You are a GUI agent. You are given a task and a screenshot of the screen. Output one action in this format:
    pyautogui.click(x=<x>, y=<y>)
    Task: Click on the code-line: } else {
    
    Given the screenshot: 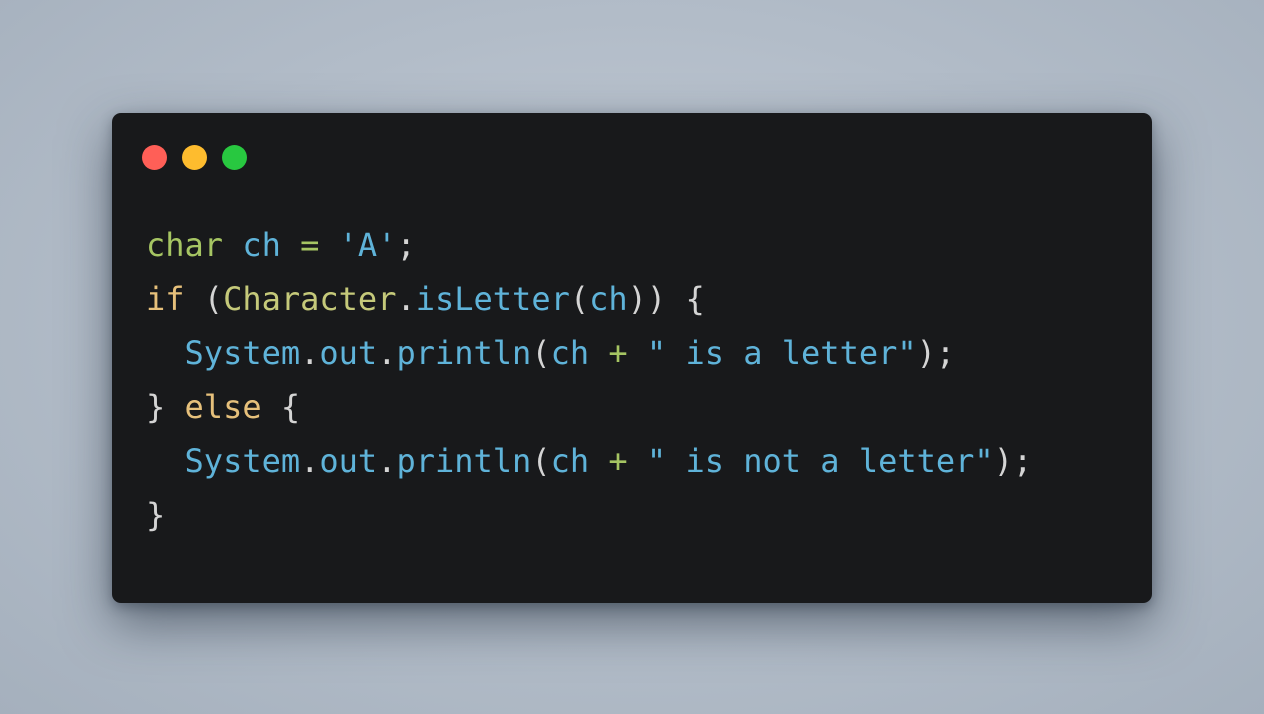 What is the action you would take?
    pyautogui.click(x=589, y=407)
    